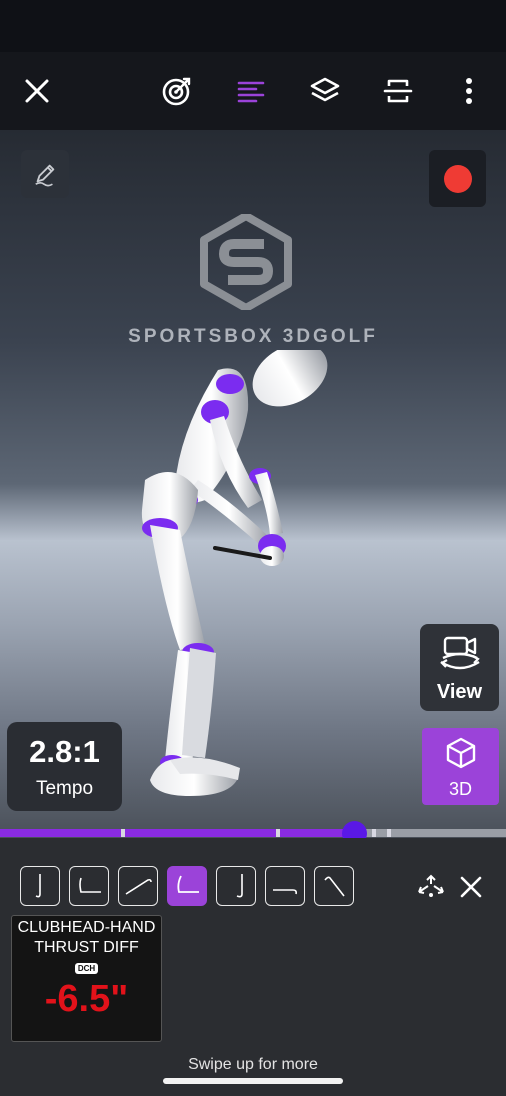 The height and width of the screenshot is (1096, 506). I want to click on toolbar, so click(253, 91).